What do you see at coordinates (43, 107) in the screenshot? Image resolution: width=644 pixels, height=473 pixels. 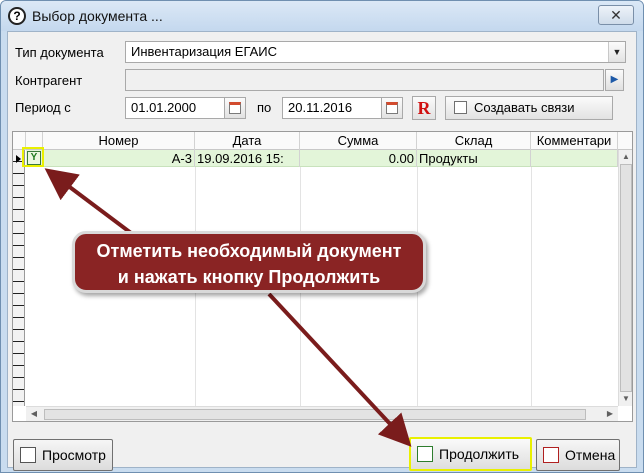 I see `period-label: Период с` at bounding box center [43, 107].